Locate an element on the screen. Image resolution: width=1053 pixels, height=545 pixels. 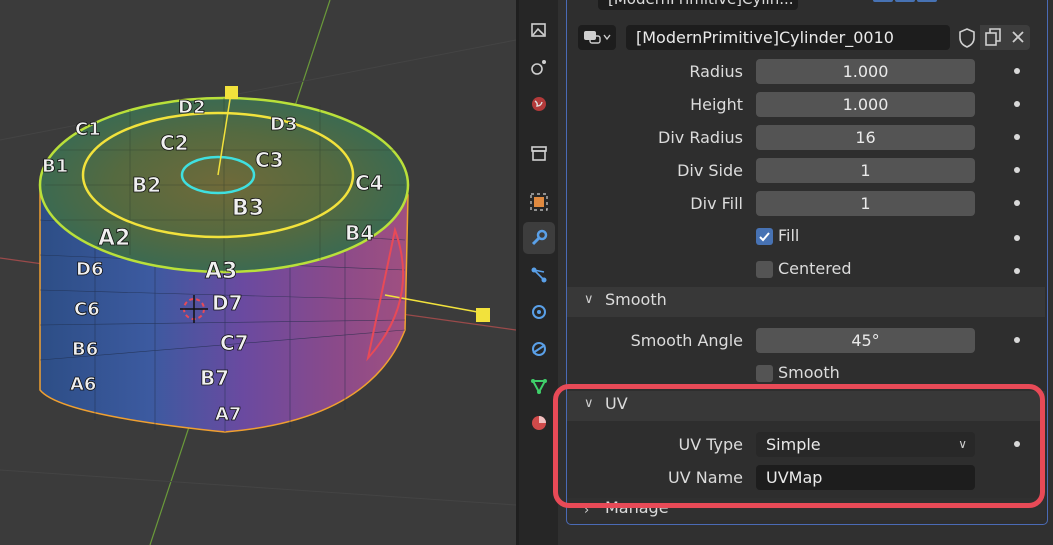
world-icon is located at coordinates (539, 104).